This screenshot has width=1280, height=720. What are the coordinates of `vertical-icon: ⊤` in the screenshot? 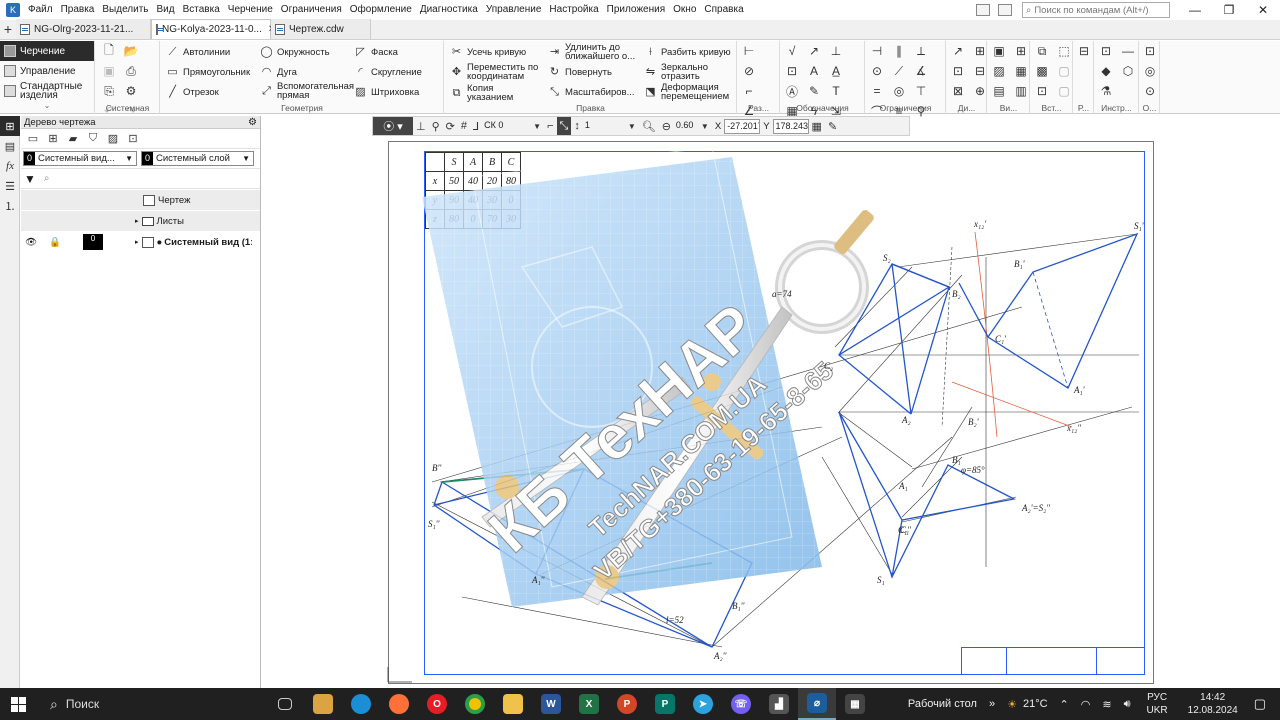 It's located at (921, 91).